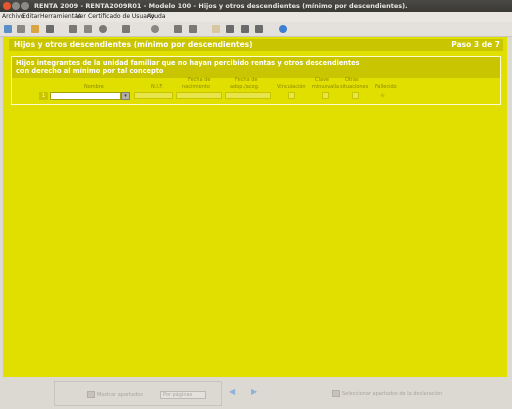 Image resolution: width=512 pixels, height=409 pixels. I want to click on show-sections-checkbox, so click(91, 394).